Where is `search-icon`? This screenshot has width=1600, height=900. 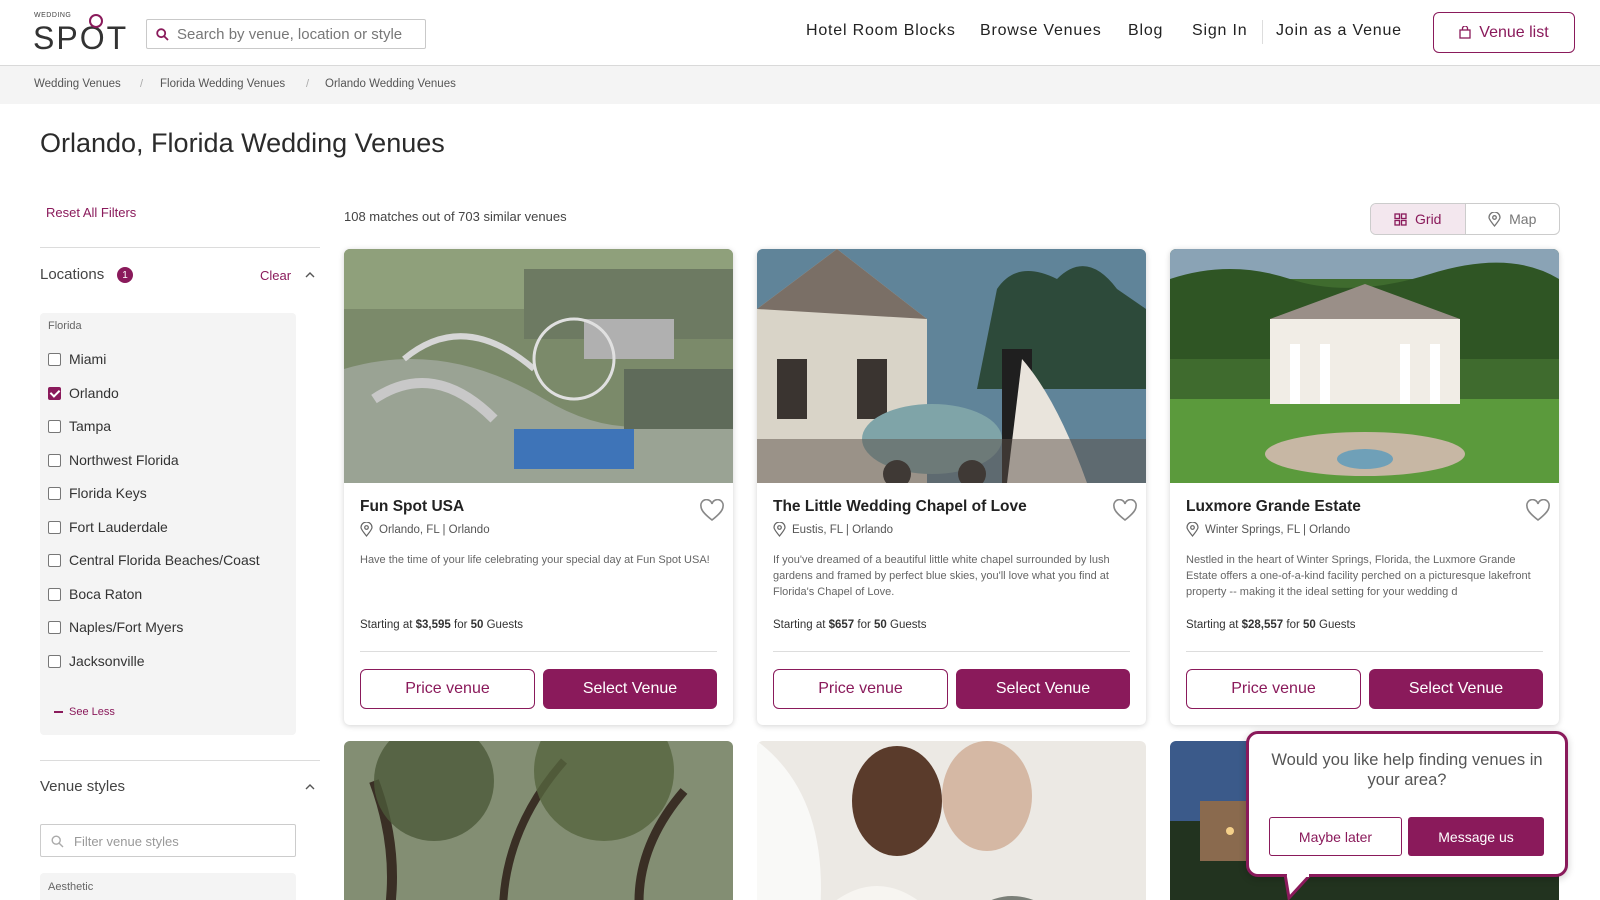 search-icon is located at coordinates (57, 841).